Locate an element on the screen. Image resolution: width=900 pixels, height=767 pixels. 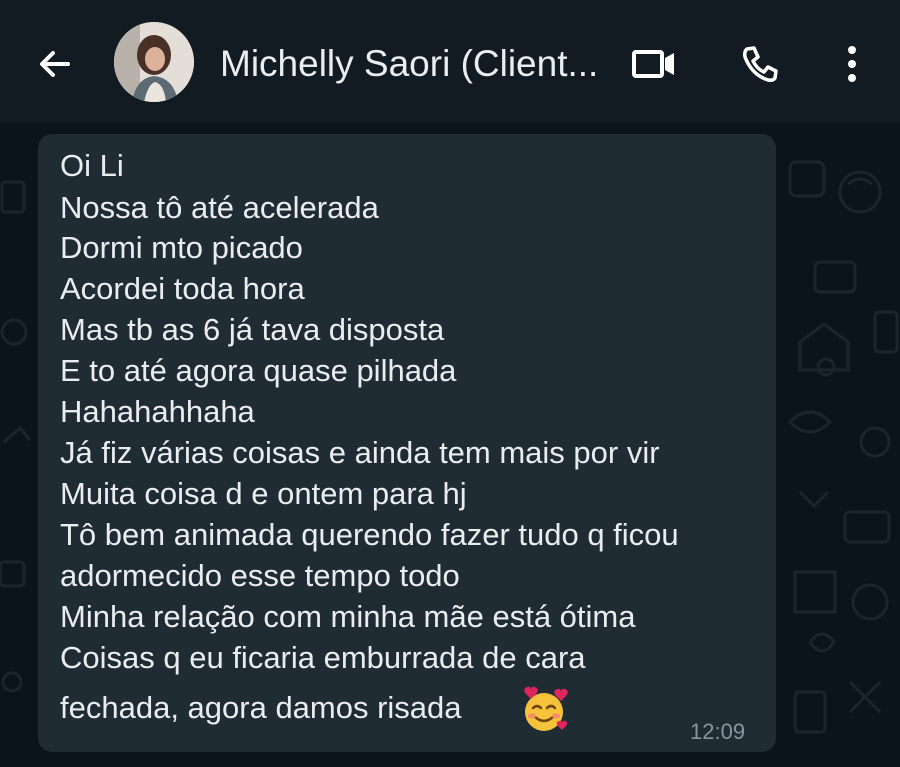
video-camera-icon is located at coordinates (653, 64).